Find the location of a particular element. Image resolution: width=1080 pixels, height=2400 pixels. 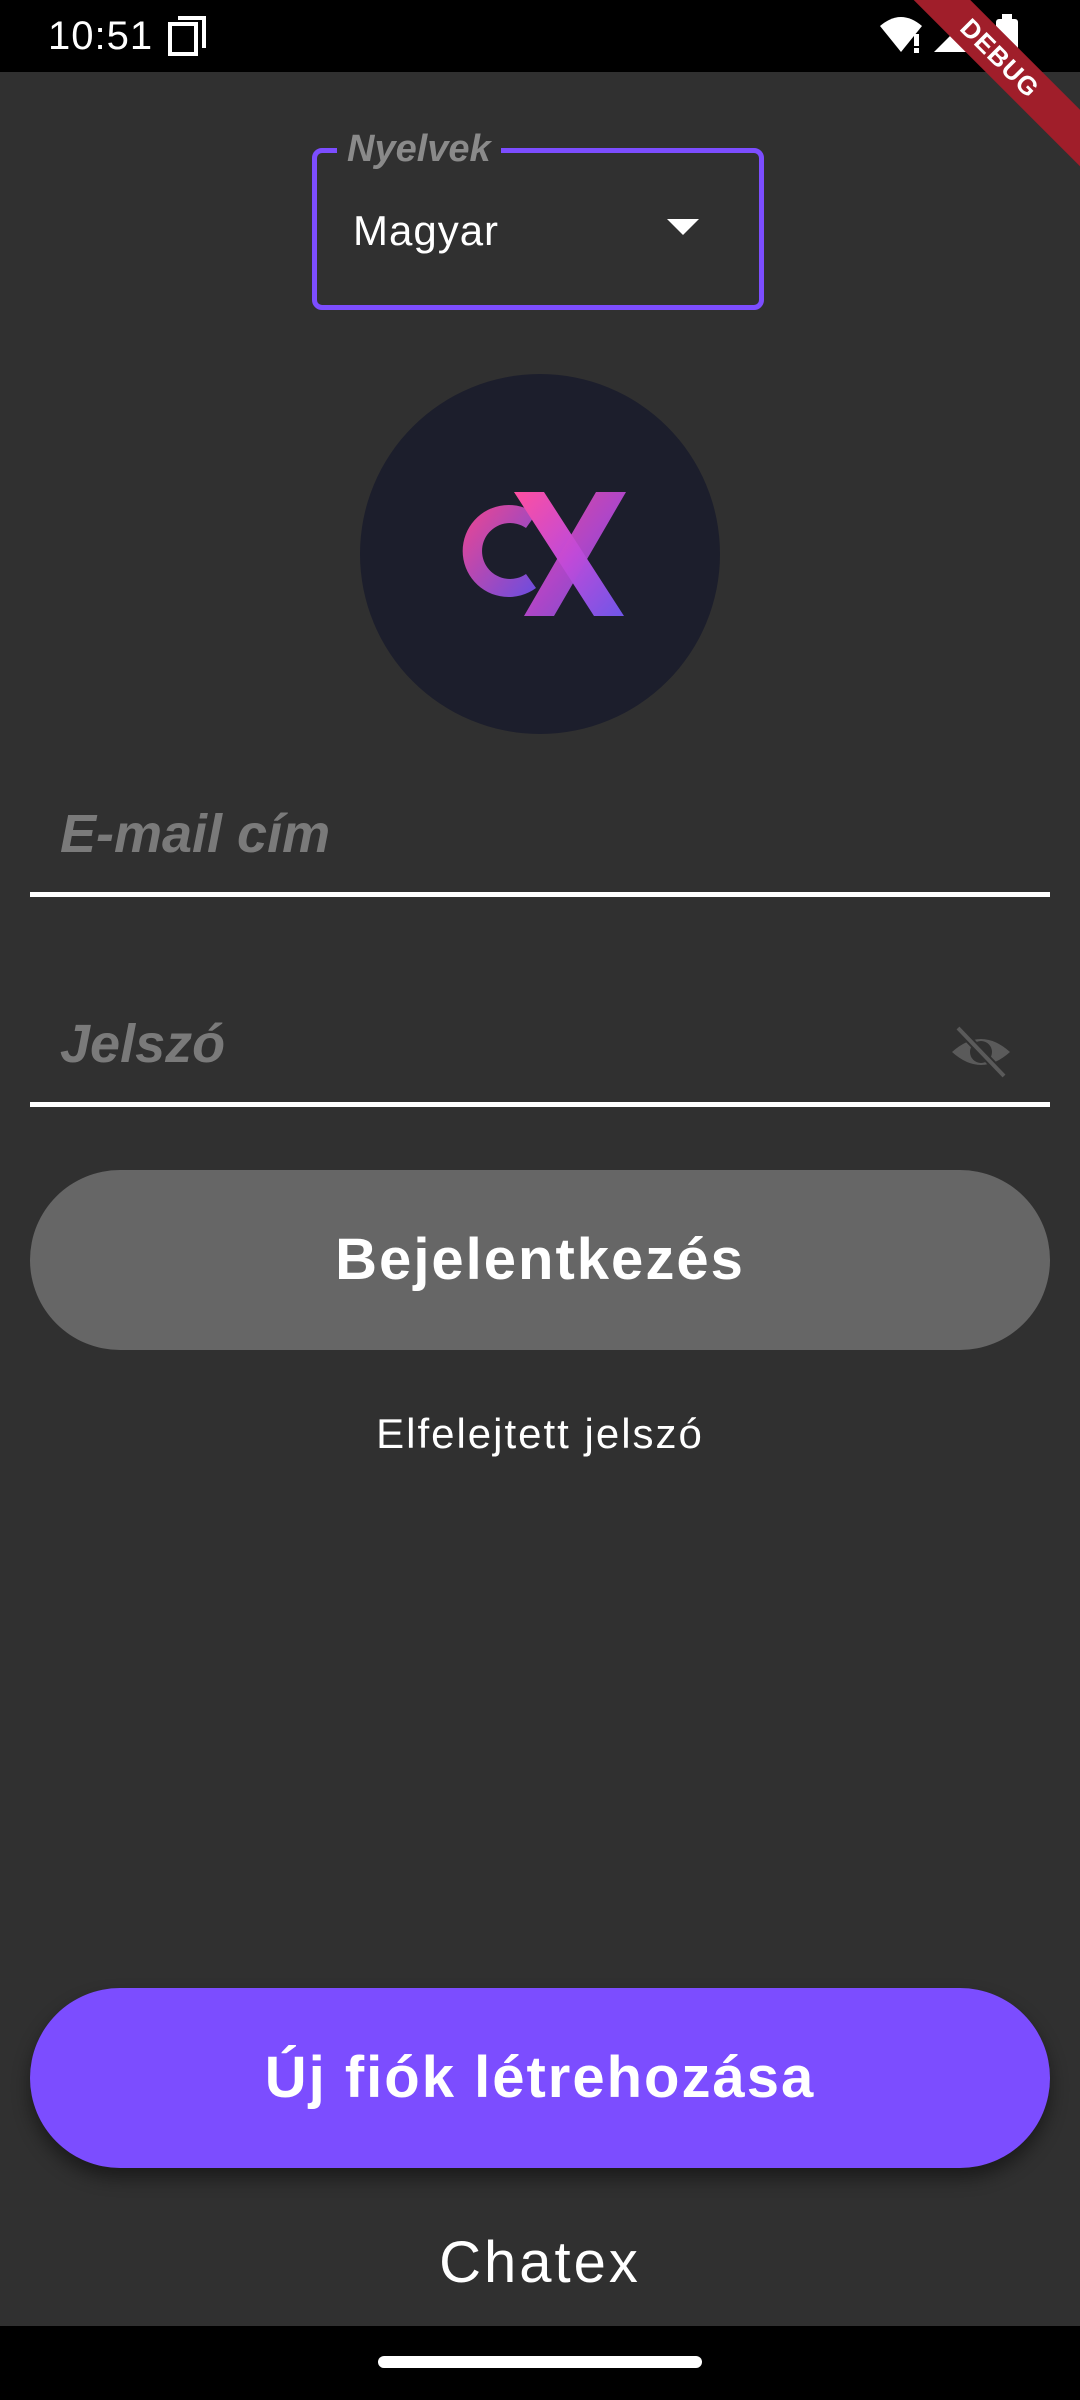

status-time: 10:51 is located at coordinates (101, 36).